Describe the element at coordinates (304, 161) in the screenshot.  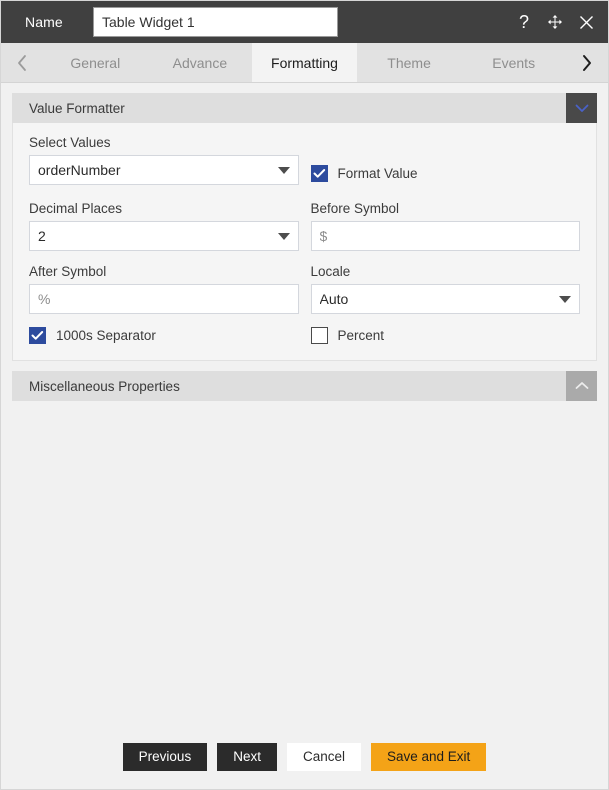
I see `row-select-values: Select Values orderNumber Format Value` at that location.